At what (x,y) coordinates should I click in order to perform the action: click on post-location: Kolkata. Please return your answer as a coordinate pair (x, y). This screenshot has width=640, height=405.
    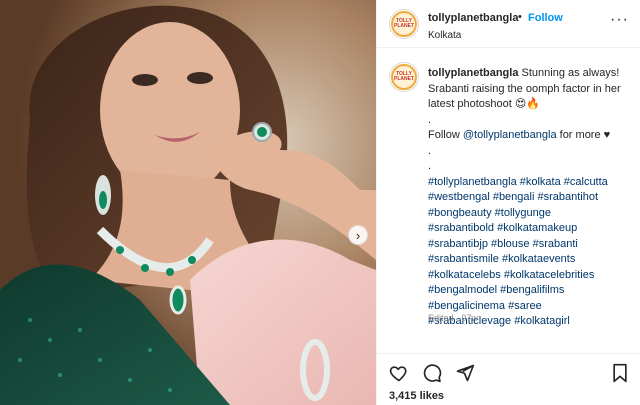
    Looking at the image, I should click on (444, 35).